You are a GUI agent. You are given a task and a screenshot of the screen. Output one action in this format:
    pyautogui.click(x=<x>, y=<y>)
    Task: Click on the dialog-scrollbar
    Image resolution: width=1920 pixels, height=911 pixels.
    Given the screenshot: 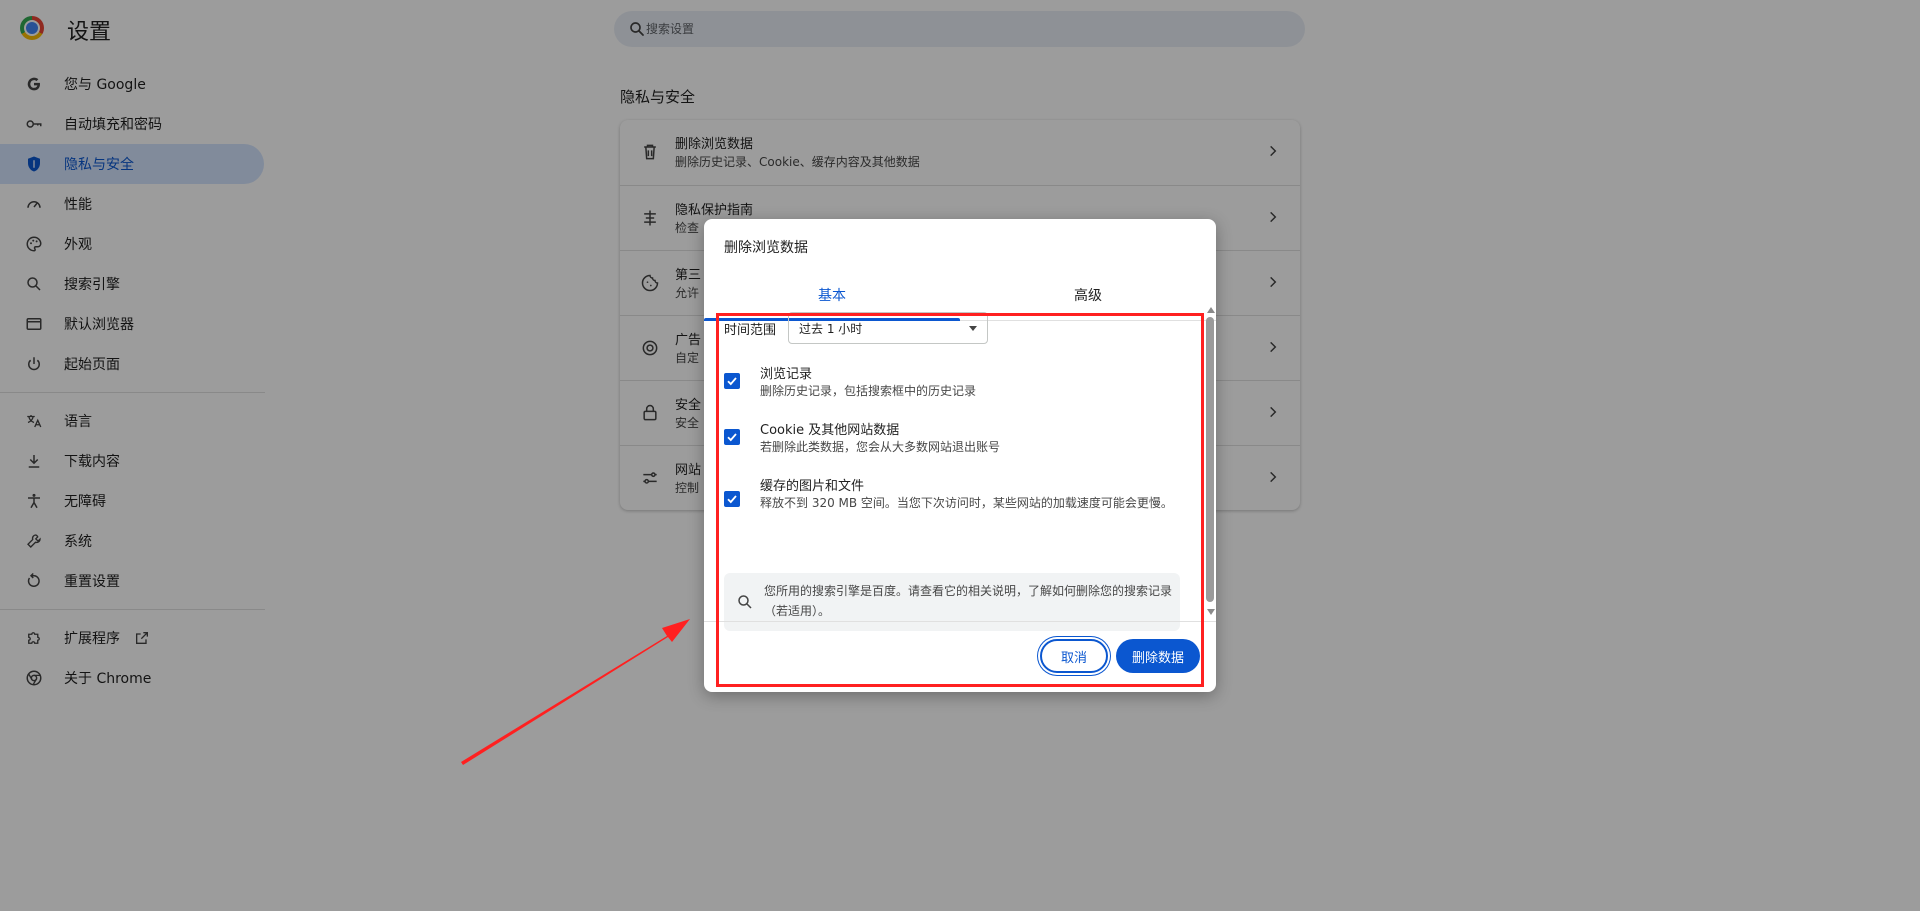 What is the action you would take?
    pyautogui.click(x=1210, y=462)
    